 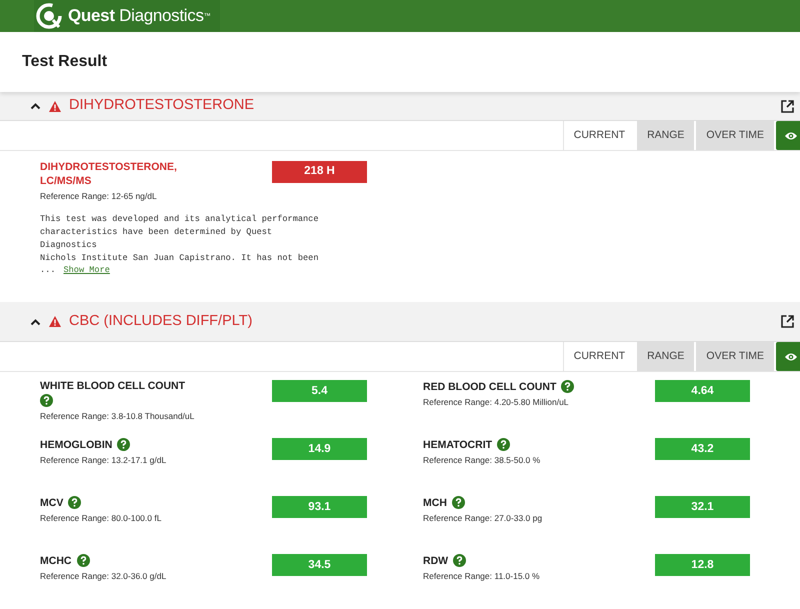 I want to click on result-name: RDW, so click(x=435, y=560).